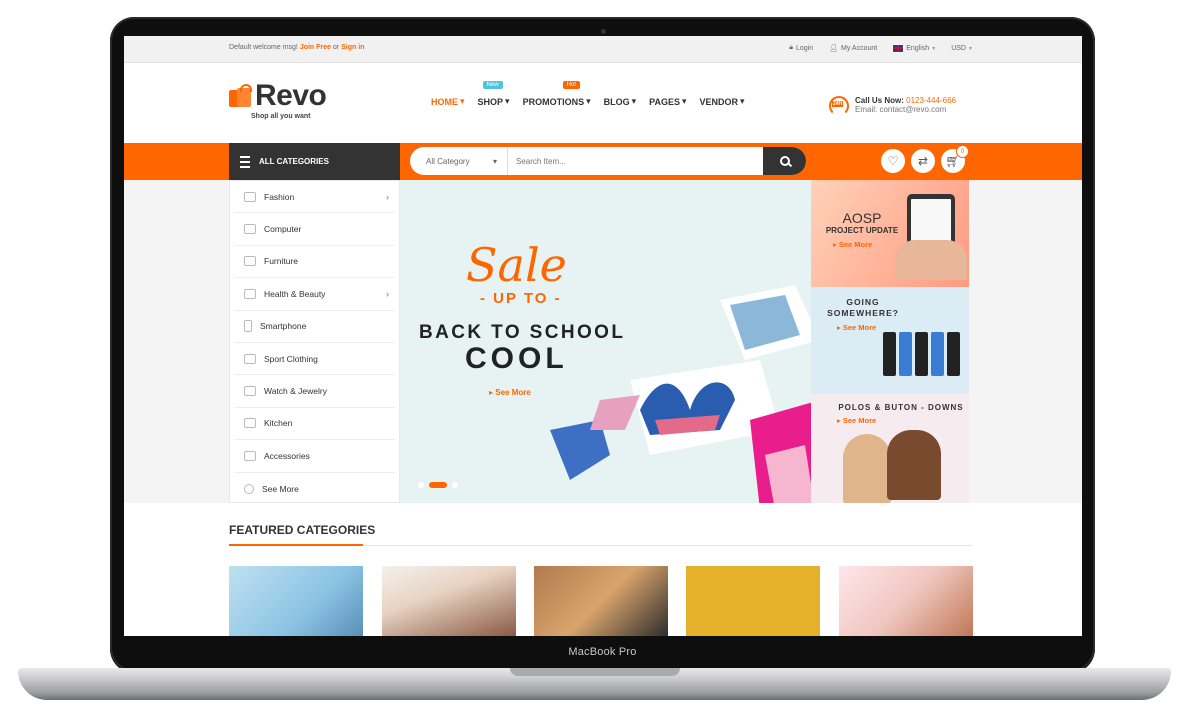  I want to click on all-categories-button: ALL CATEGORIES, so click(314, 161).